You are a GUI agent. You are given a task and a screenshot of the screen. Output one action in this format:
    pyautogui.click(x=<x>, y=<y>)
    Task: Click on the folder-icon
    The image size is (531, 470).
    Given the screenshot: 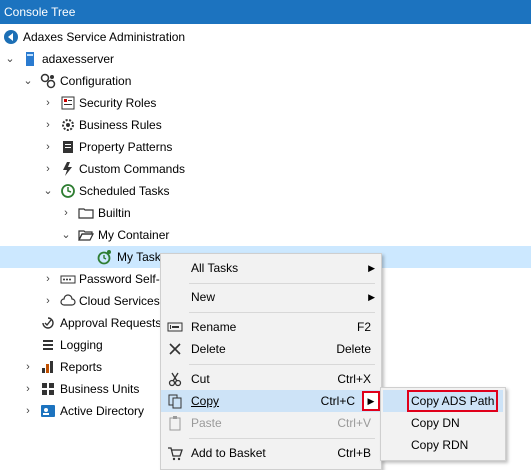 What is the action you would take?
    pyautogui.click(x=86, y=213)
    